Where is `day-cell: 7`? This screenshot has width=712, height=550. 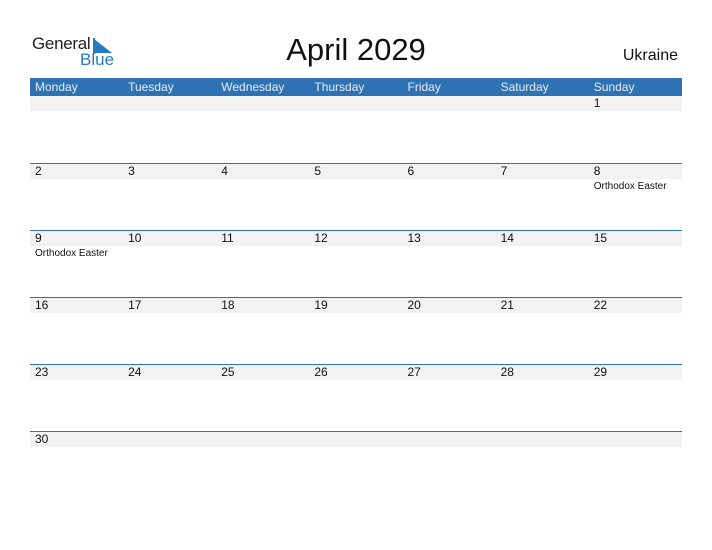
day-cell: 7 is located at coordinates (542, 178).